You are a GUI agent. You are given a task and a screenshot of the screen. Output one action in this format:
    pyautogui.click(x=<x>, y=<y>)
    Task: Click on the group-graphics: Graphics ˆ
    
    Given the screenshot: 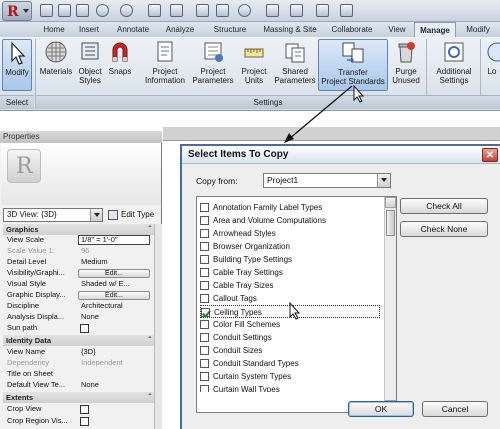 What is the action you would take?
    pyautogui.click(x=78, y=229)
    